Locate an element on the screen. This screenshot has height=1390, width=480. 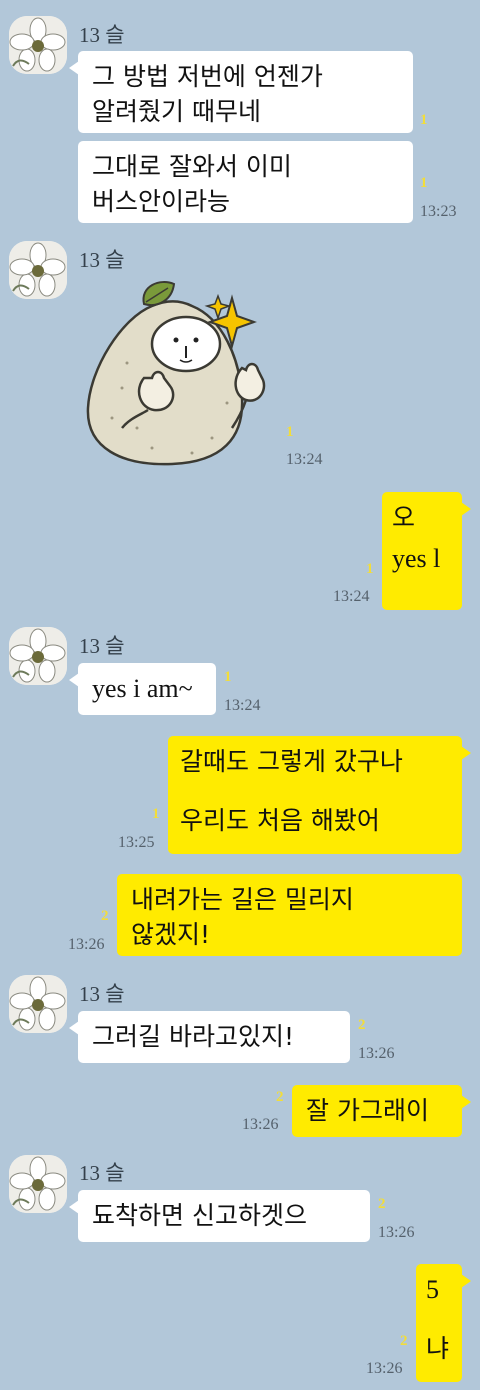
message-text: 버스안이라능 is located at coordinates (161, 201).